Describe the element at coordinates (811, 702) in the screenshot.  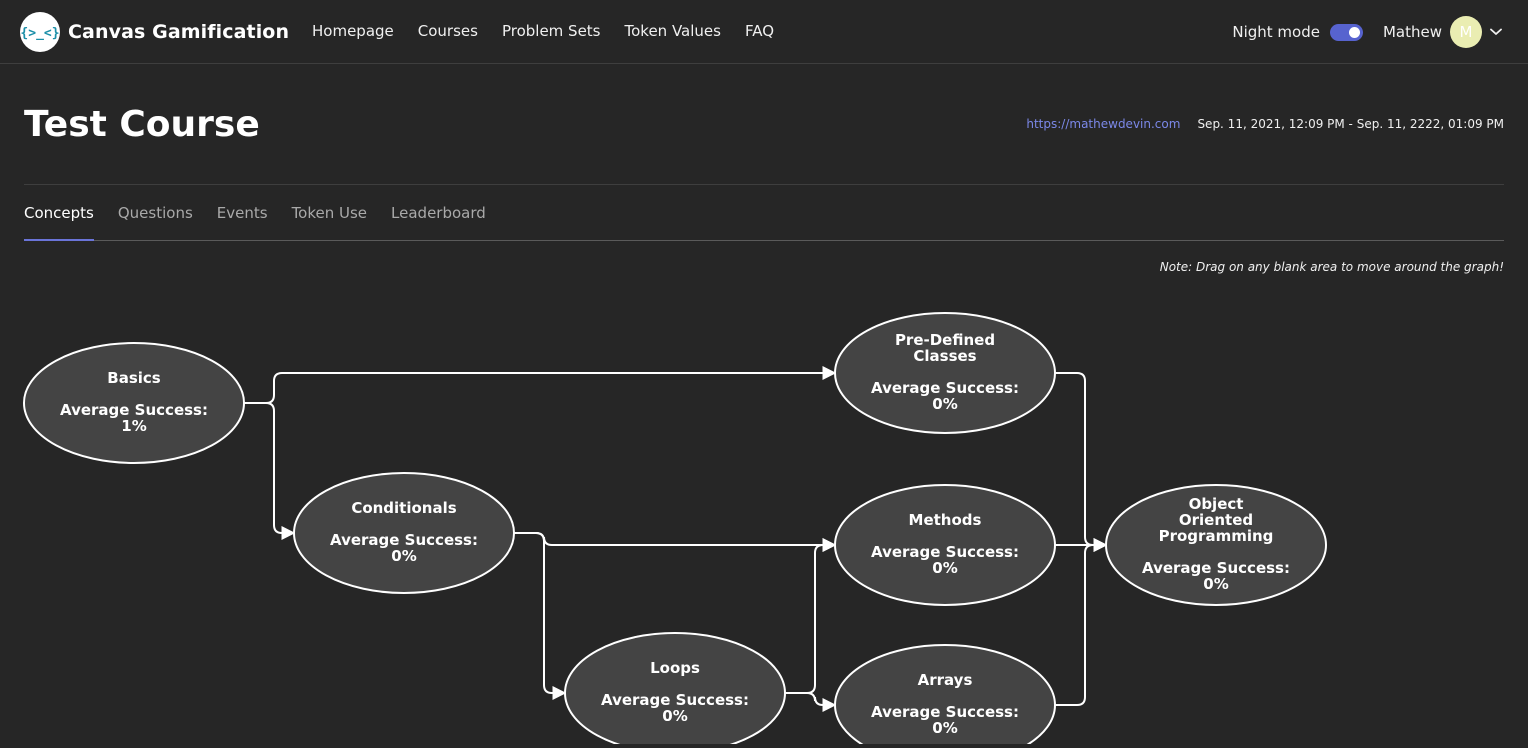
I see `edge-loops-to-arrays` at that location.